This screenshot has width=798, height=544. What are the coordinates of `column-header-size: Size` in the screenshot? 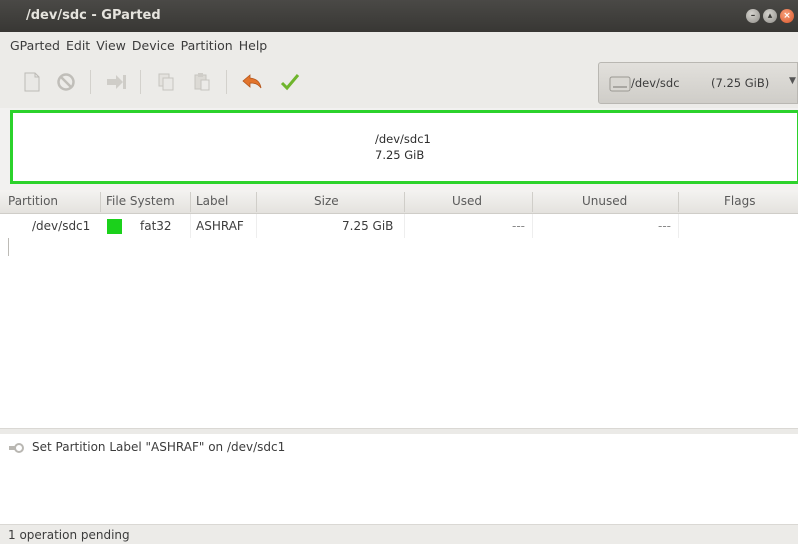 It's located at (326, 201).